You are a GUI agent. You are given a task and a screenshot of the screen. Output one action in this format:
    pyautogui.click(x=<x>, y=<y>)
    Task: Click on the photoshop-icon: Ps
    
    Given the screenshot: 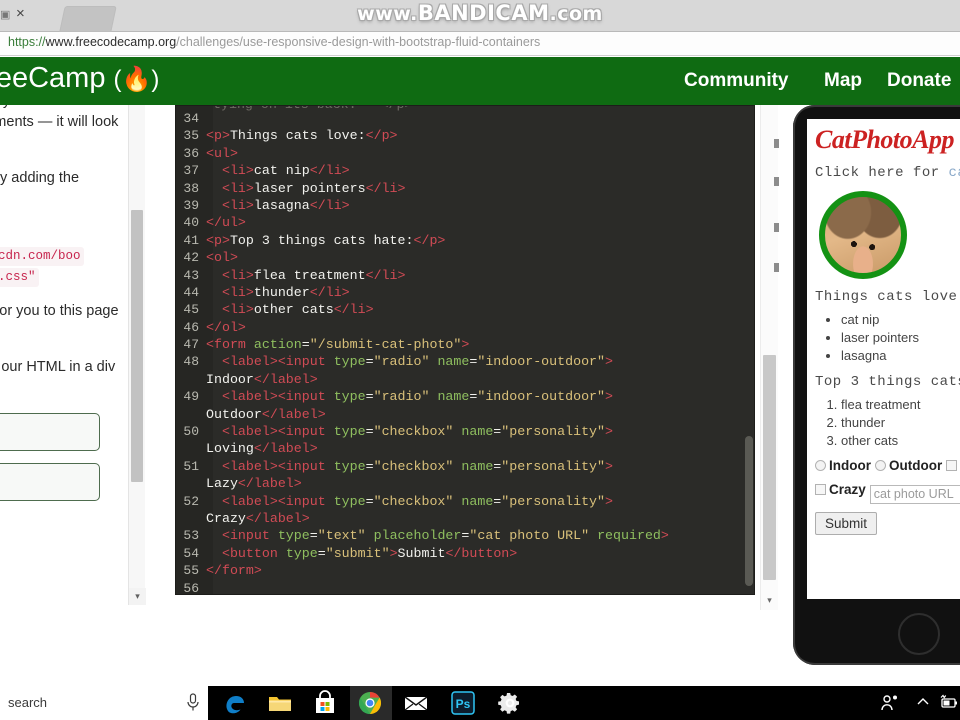 What is the action you would take?
    pyautogui.click(x=463, y=703)
    